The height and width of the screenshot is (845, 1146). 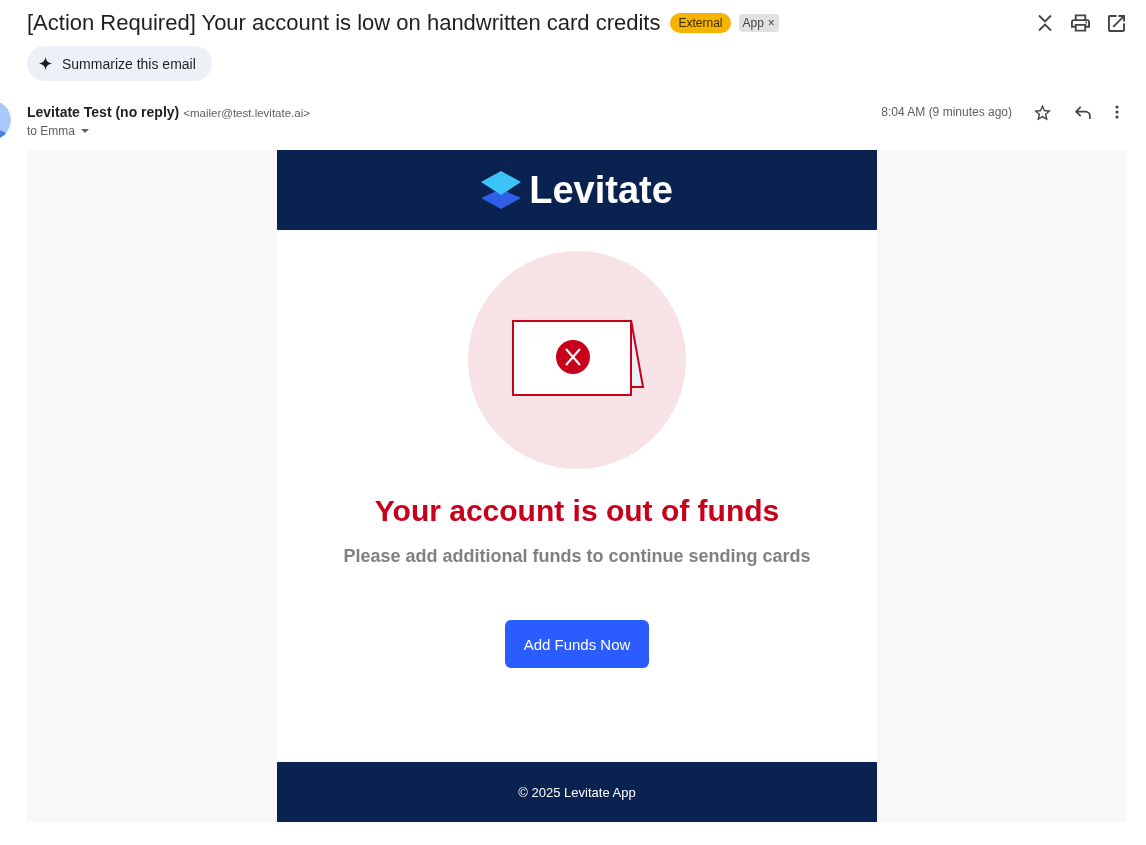 I want to click on timestamp: 8:04 AM (9 minutes ago), so click(x=946, y=112).